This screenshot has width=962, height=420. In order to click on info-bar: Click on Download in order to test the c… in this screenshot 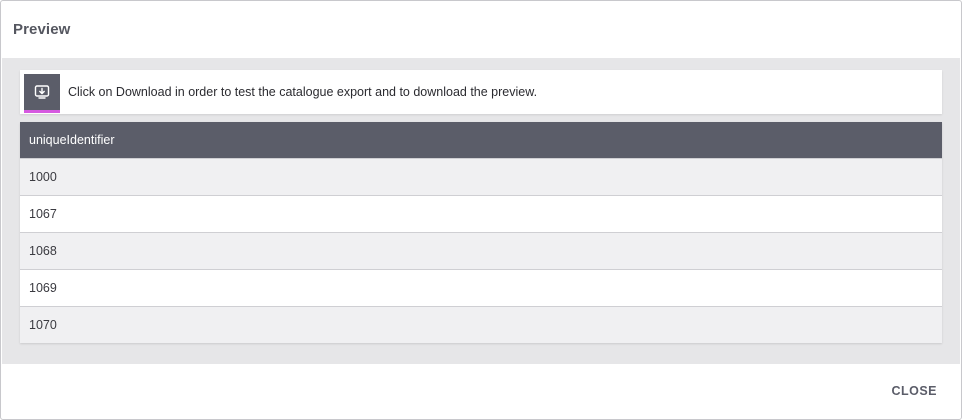, I will do `click(481, 92)`.